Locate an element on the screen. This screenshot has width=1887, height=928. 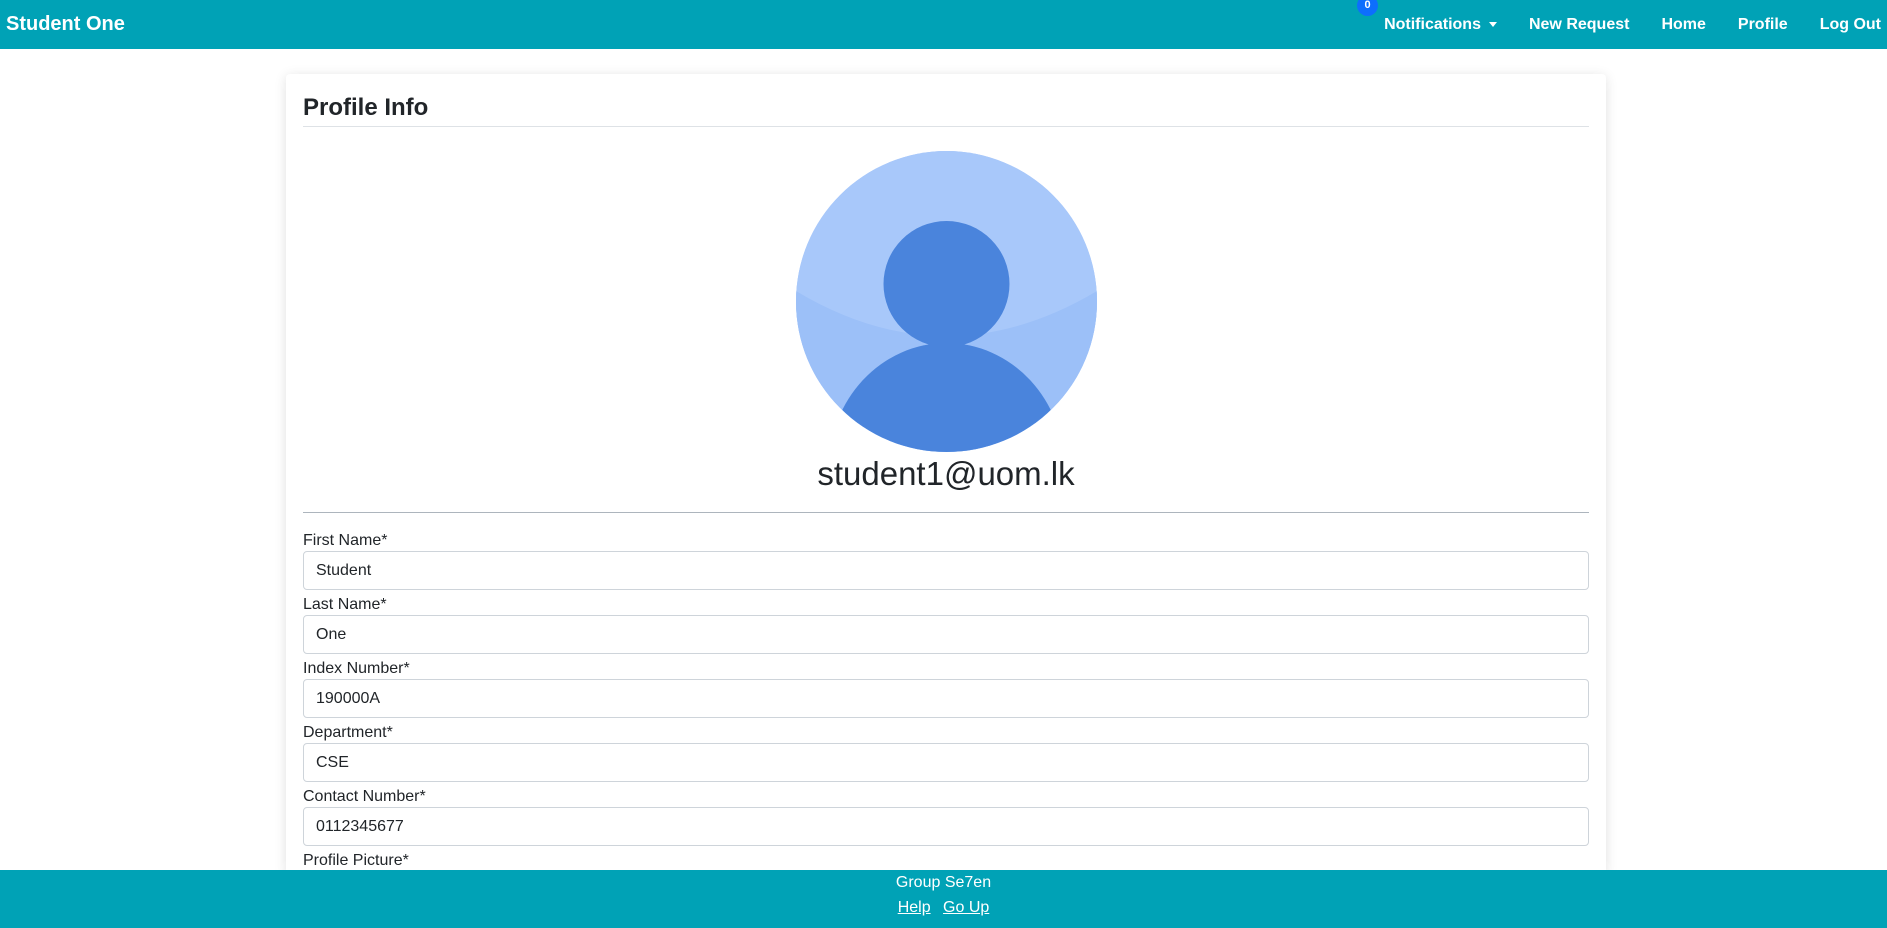
user-placeholder-icon is located at coordinates (946, 301).